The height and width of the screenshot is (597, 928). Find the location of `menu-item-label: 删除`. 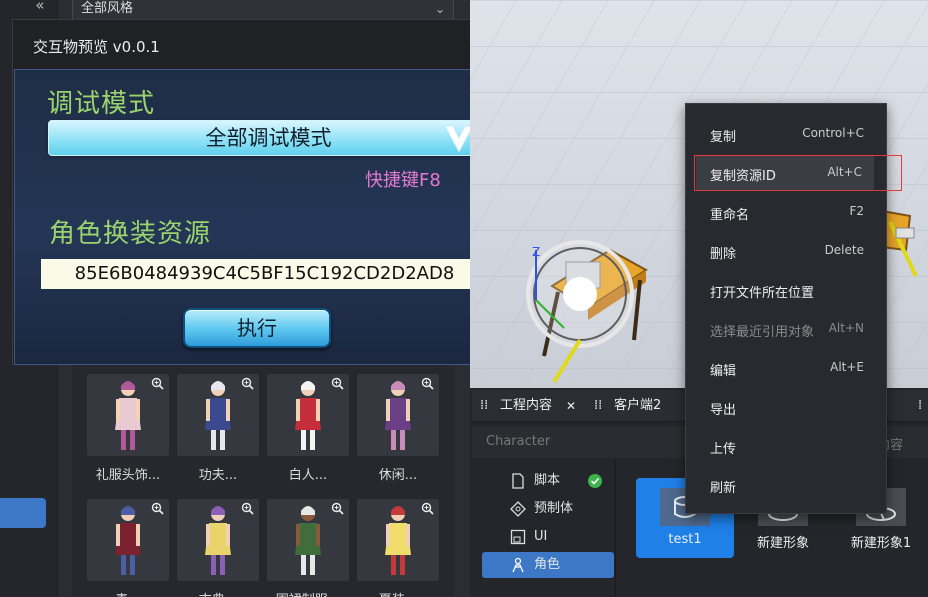

menu-item-label: 删除 is located at coordinates (723, 254).